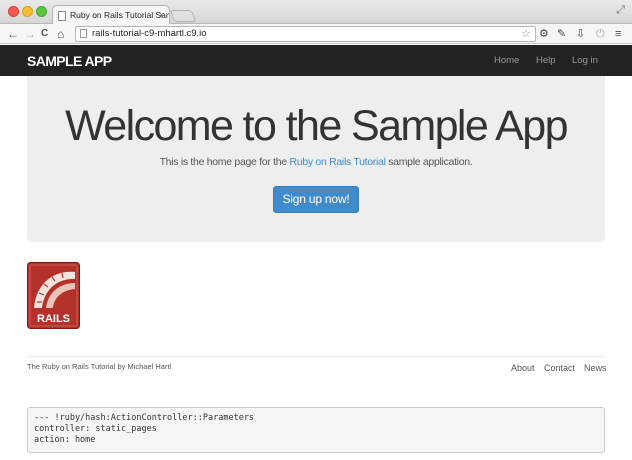 The height and width of the screenshot is (460, 632). I want to click on extension-icon: ✎, so click(561, 34).